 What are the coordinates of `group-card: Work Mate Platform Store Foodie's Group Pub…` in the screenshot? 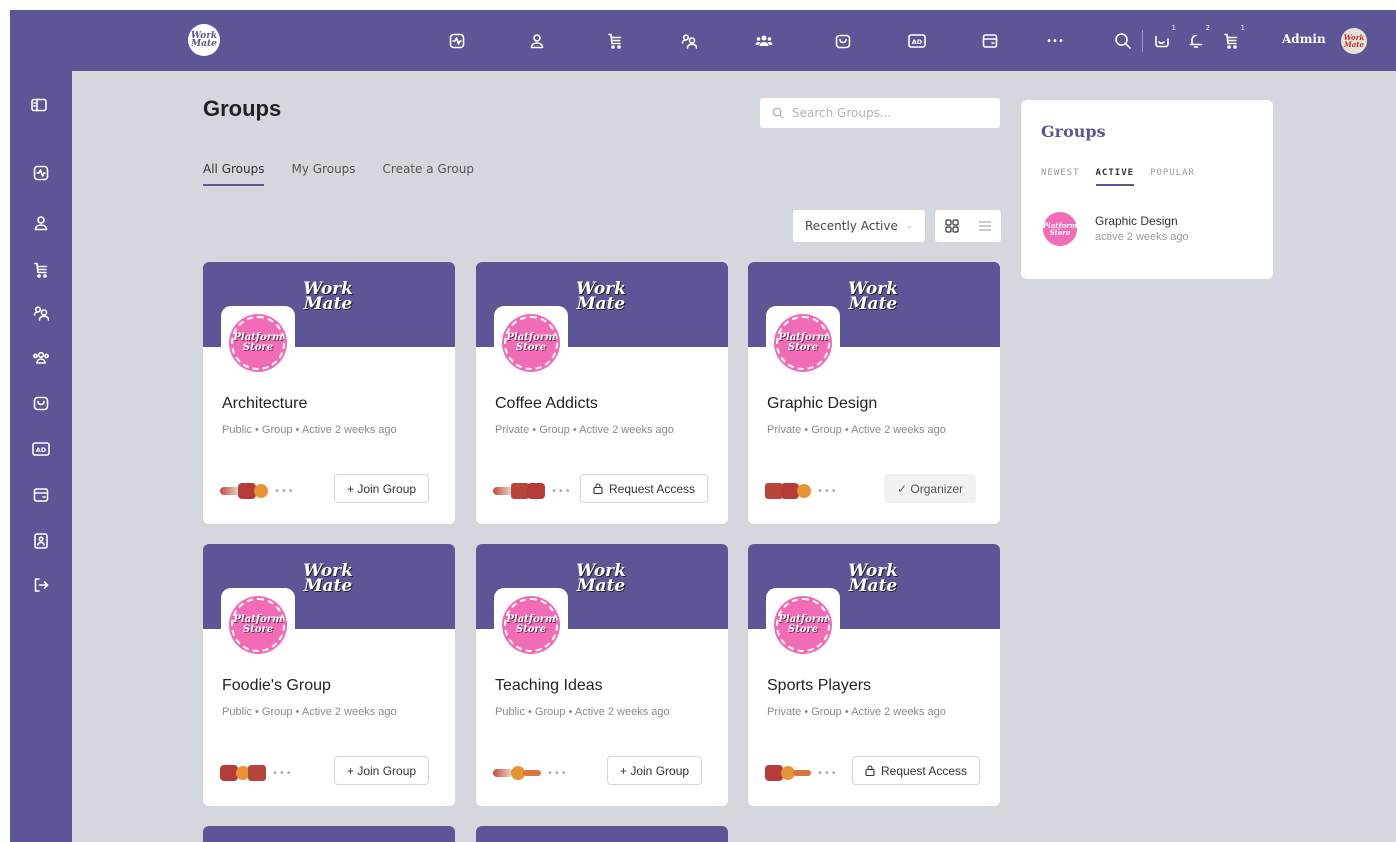 It's located at (329, 675).